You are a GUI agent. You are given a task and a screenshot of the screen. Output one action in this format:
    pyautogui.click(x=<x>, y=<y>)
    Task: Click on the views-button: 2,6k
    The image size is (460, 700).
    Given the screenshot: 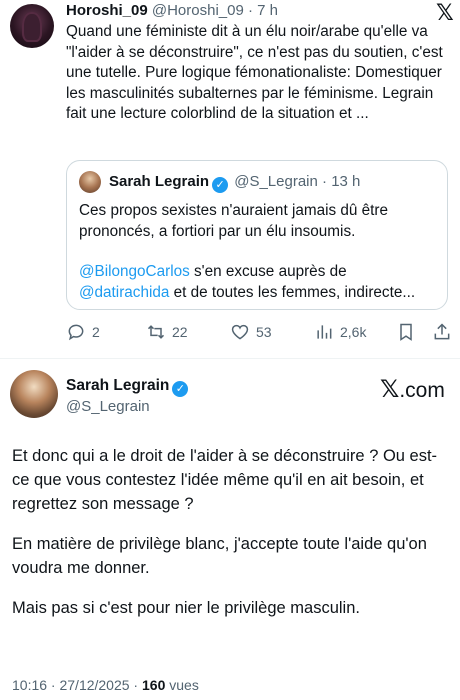 What is the action you would take?
    pyautogui.click(x=340, y=332)
    